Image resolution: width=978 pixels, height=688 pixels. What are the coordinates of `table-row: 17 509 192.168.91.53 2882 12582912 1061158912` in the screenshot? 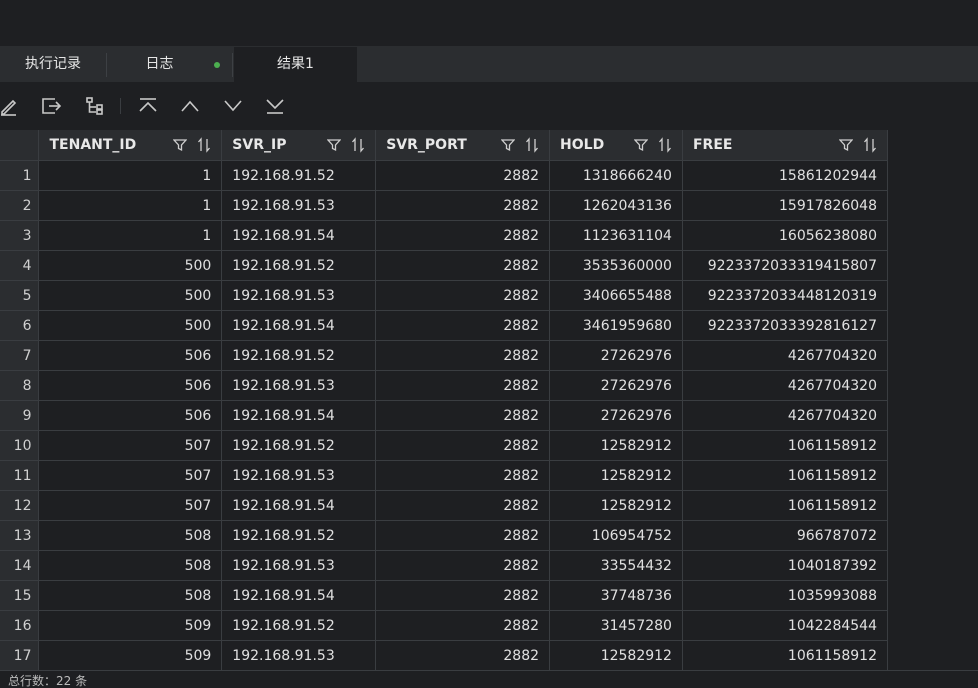 It's located at (444, 655).